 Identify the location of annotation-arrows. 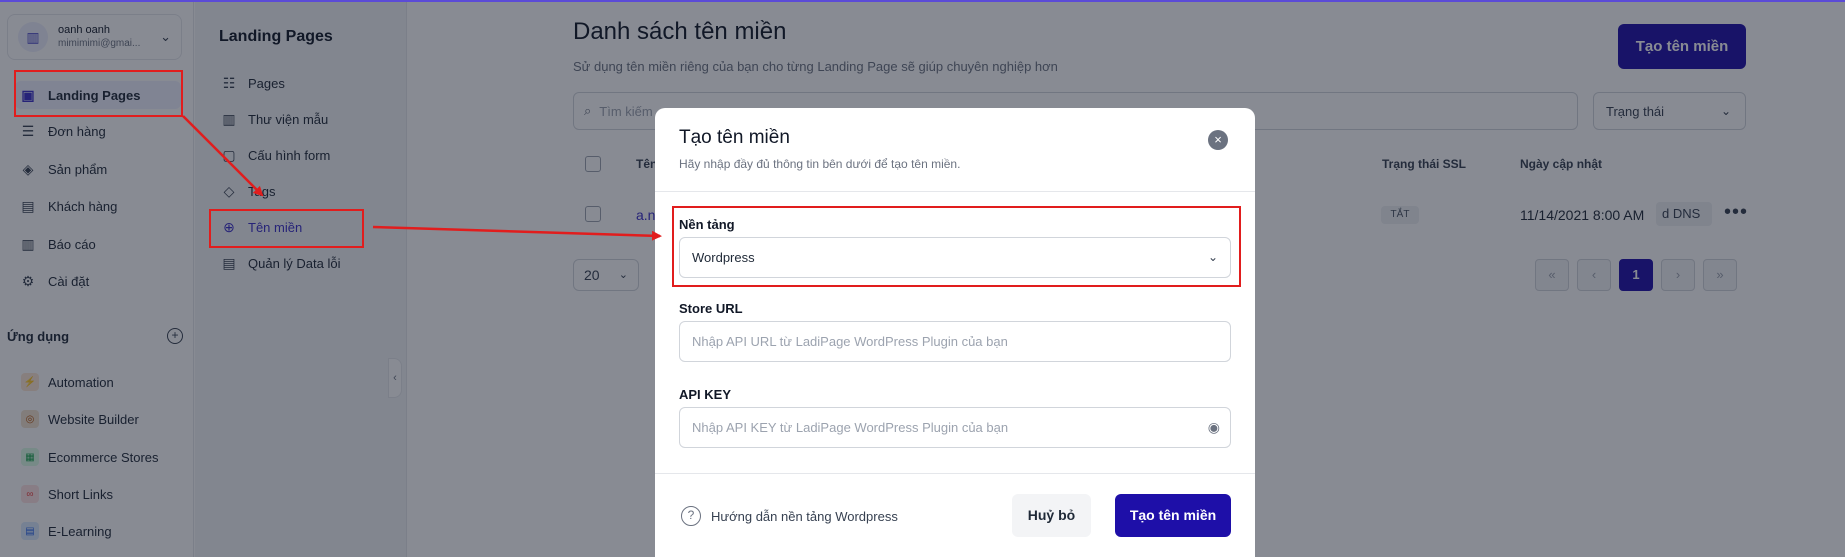
(422, 178).